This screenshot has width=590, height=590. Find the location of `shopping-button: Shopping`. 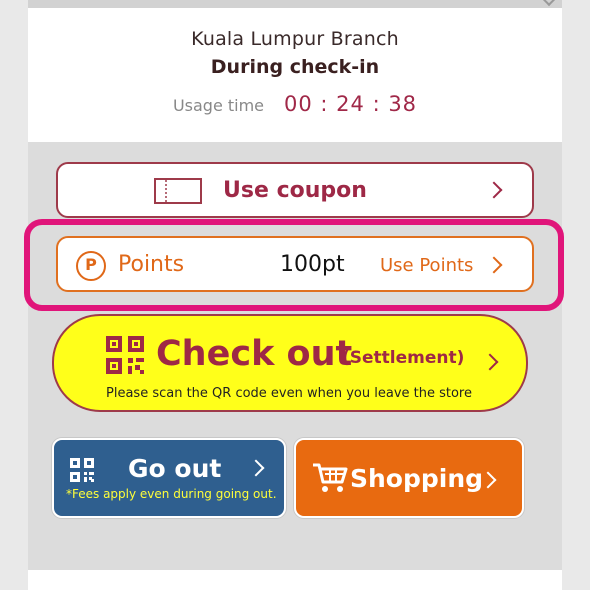

shopping-button: Shopping is located at coordinates (409, 478).